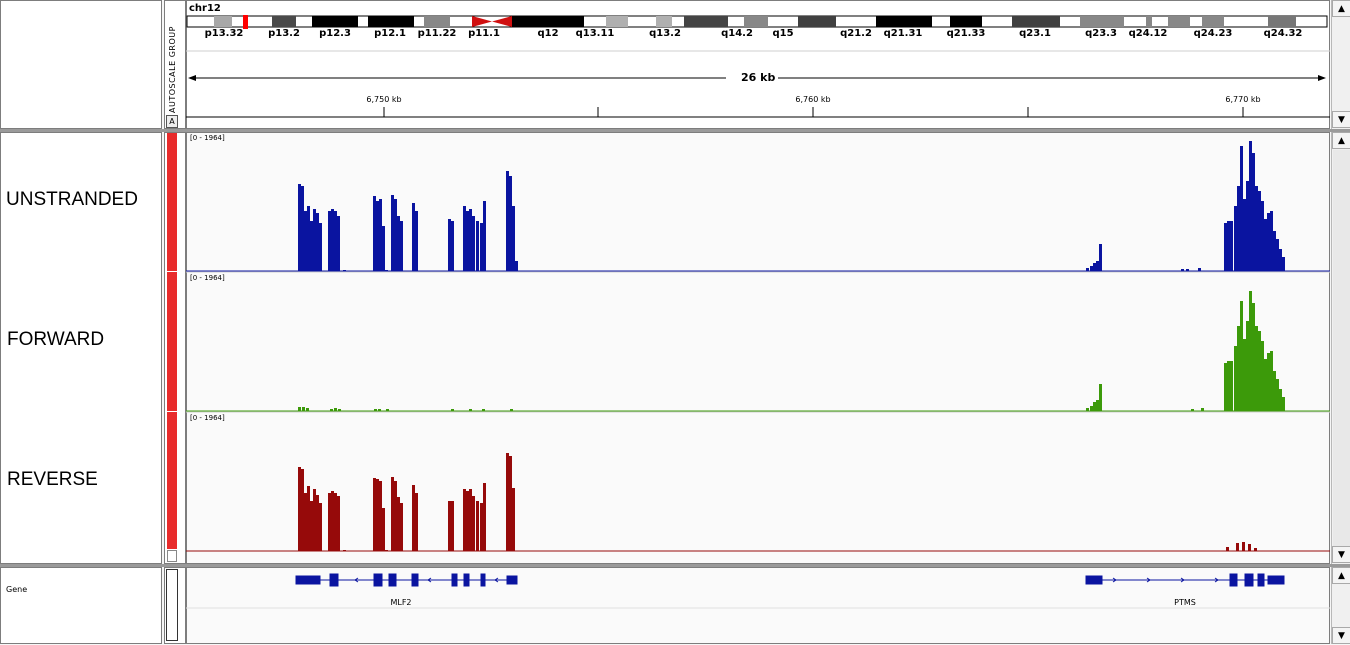  I want to click on gene-name-label: PTMS, so click(1185, 602).